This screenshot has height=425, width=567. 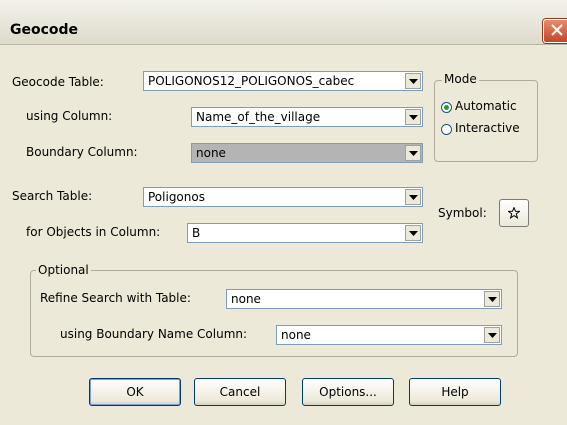 What do you see at coordinates (240, 392) in the screenshot?
I see `cancel-button: Cancel` at bounding box center [240, 392].